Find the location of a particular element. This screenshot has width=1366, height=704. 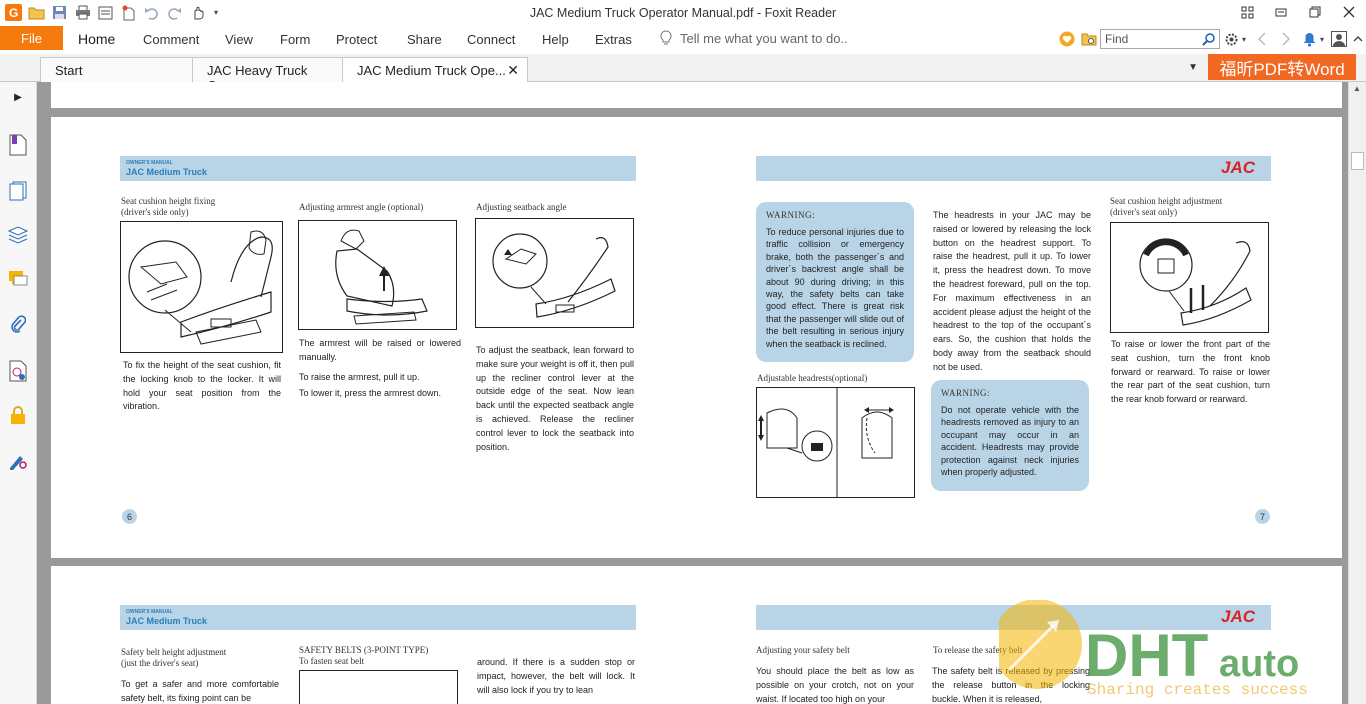

tab-jac-medium-truck: JAC Medium Truck Ope... ✕ is located at coordinates (435, 70).